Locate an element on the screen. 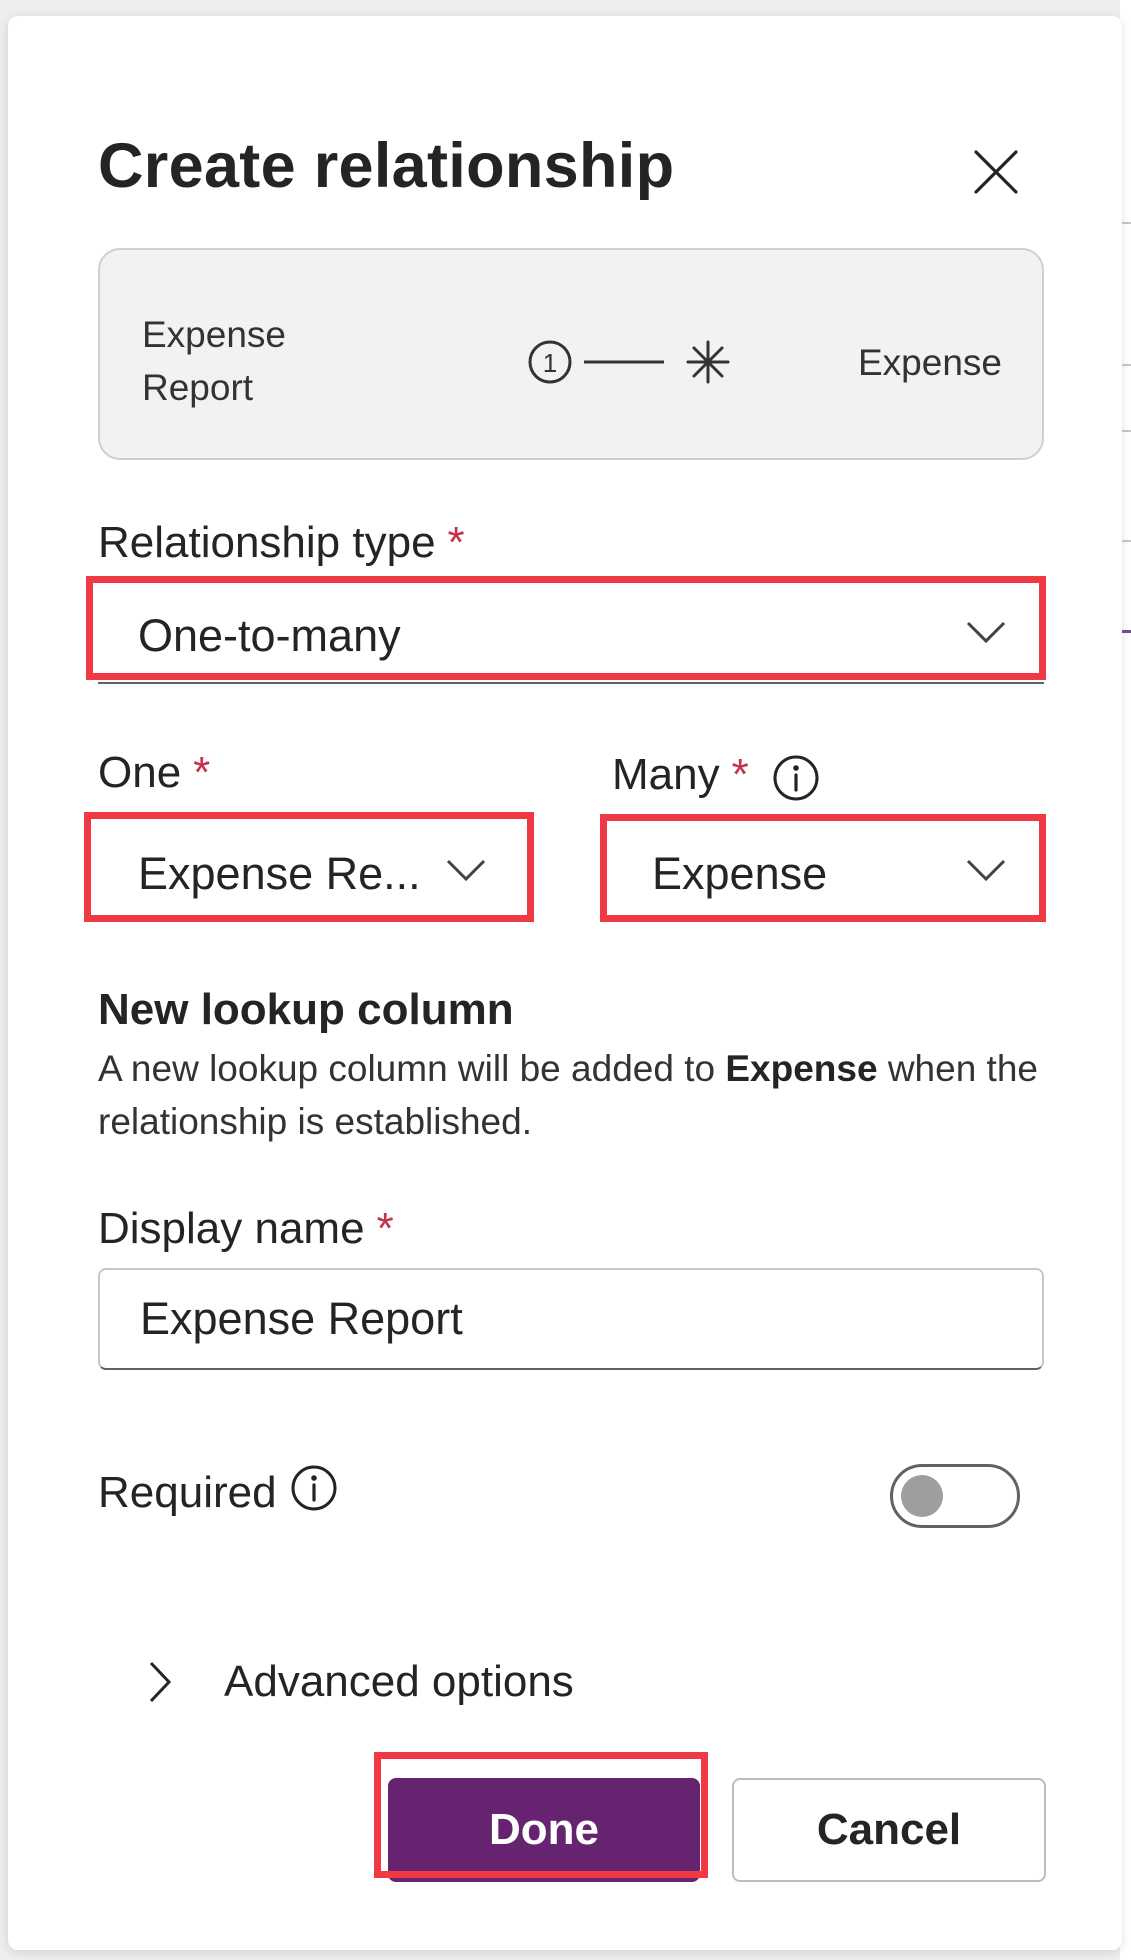 This screenshot has height=1960, width=1131. summary-many-table: Expense is located at coordinates (930, 362).